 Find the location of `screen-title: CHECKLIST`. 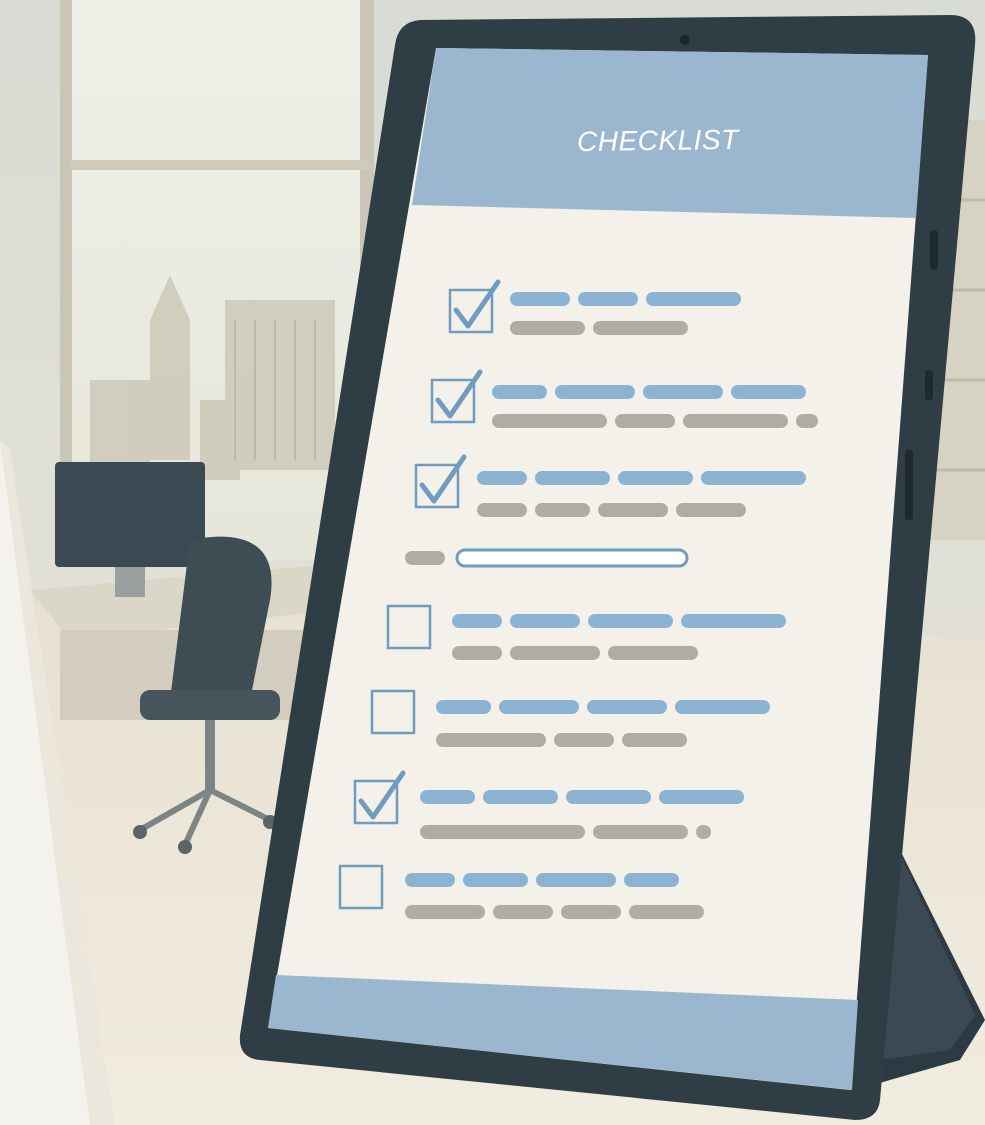

screen-title: CHECKLIST is located at coordinates (658, 140).